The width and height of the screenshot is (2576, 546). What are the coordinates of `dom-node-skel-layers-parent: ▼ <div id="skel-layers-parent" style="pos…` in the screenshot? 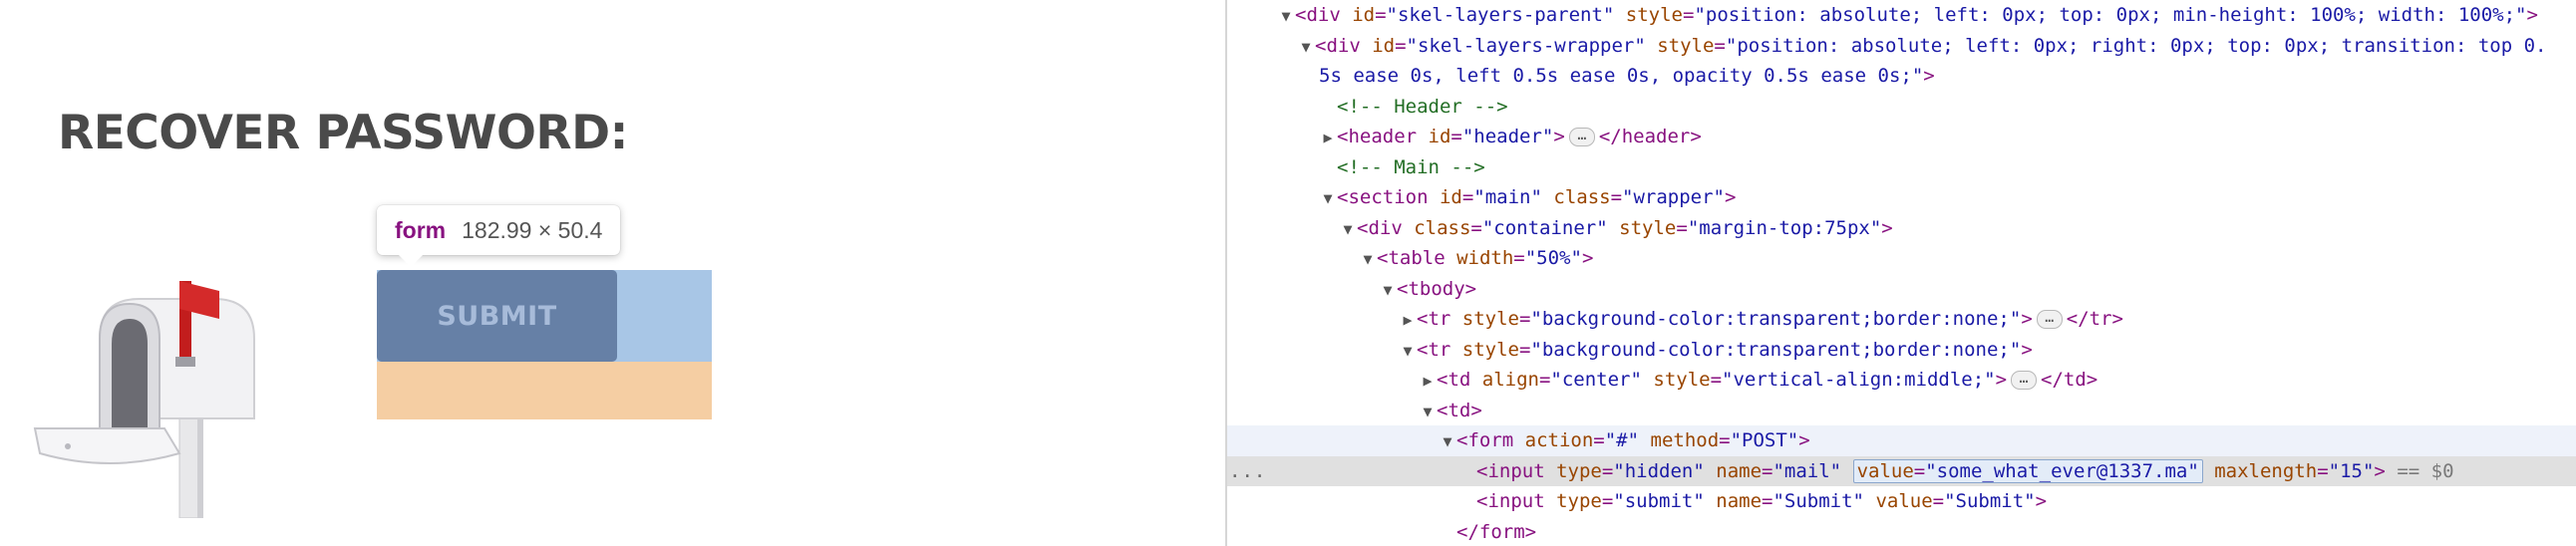 It's located at (1901, 15).